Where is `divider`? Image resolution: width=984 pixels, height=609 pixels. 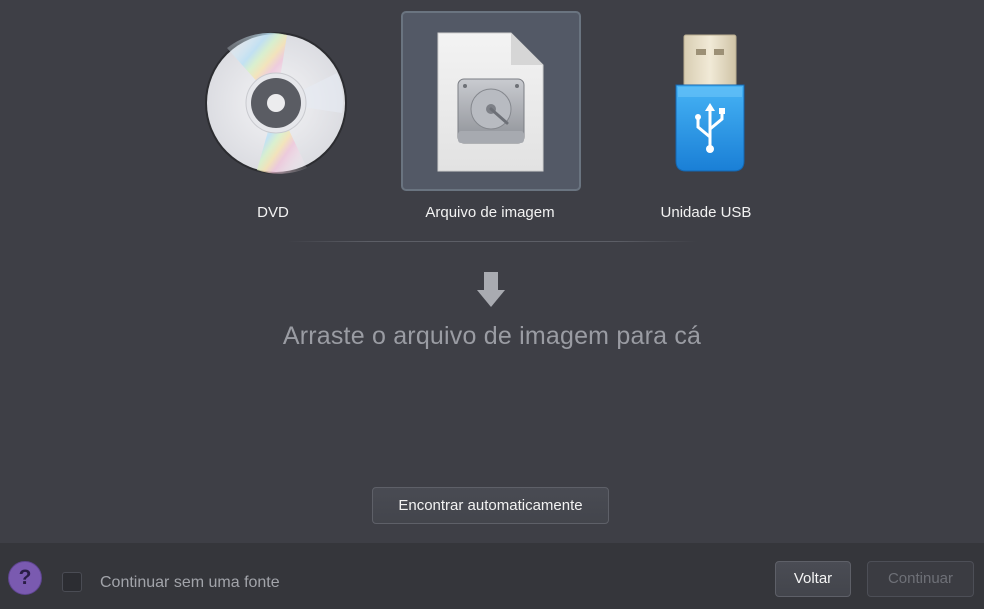
divider is located at coordinates (492, 241).